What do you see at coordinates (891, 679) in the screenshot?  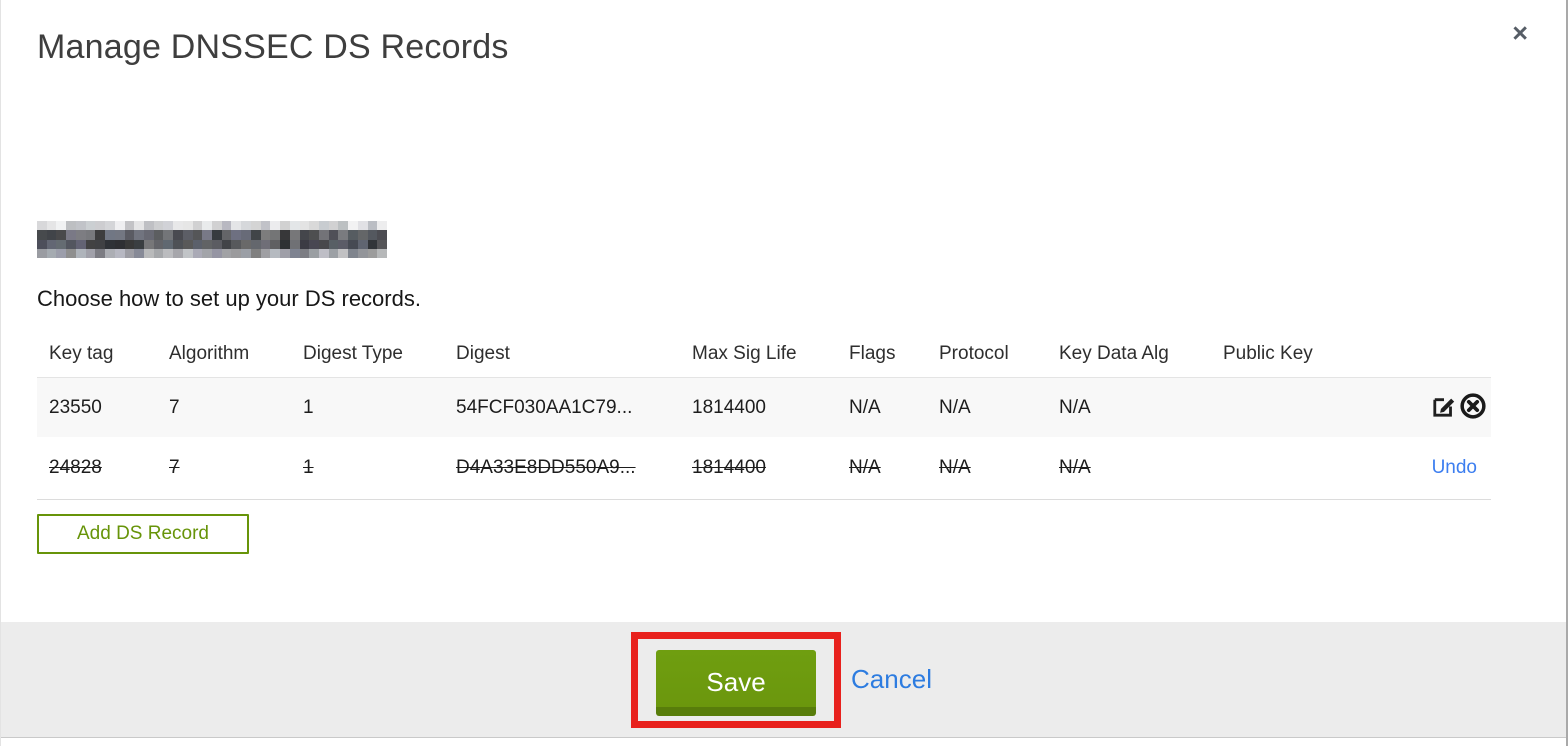 I see `cancel-link: Cancel` at bounding box center [891, 679].